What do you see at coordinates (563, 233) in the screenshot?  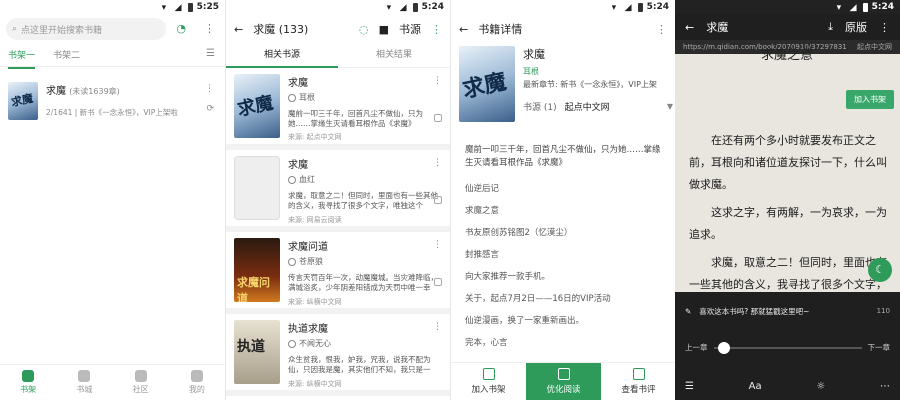 I see `chapter-item: 书友原创苏铭图2（忆漠尘）` at bounding box center [563, 233].